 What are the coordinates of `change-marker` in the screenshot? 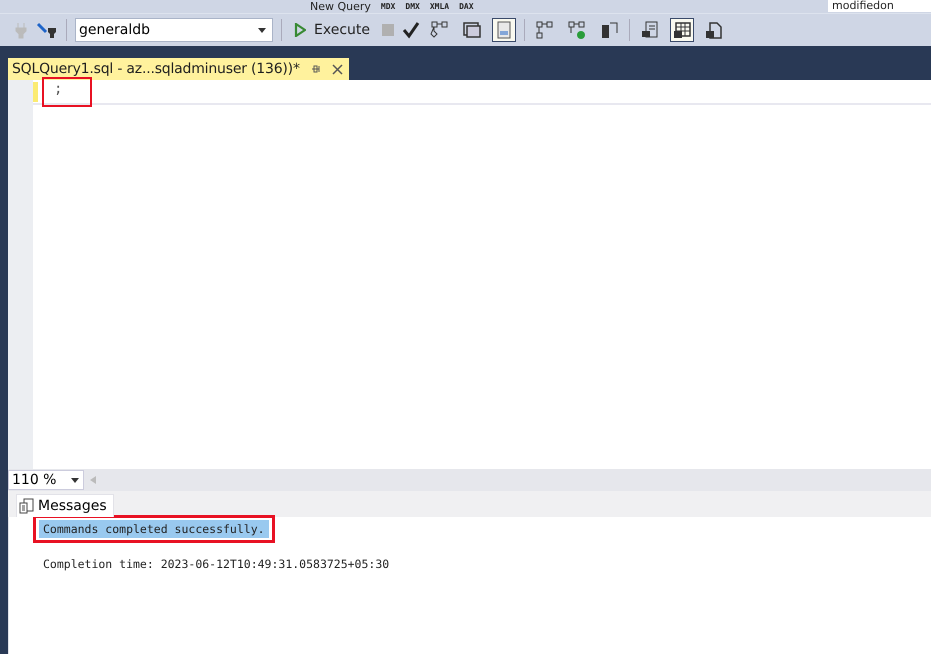 It's located at (35, 92).